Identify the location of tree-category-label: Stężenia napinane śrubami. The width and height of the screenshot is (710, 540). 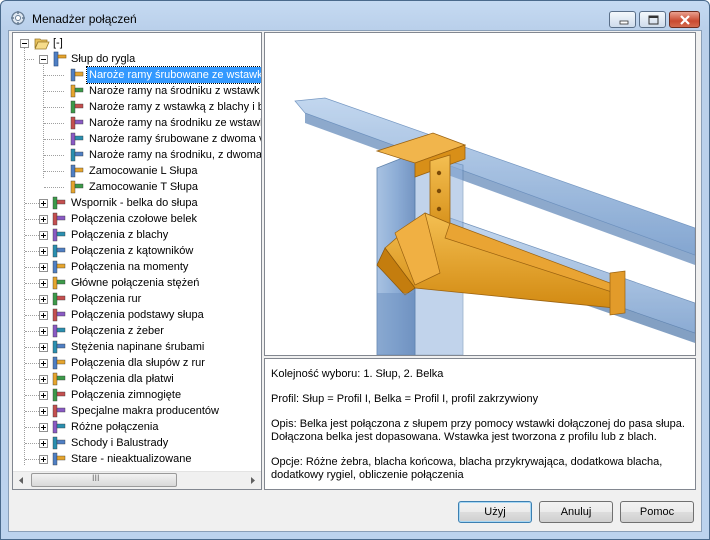
(138, 347).